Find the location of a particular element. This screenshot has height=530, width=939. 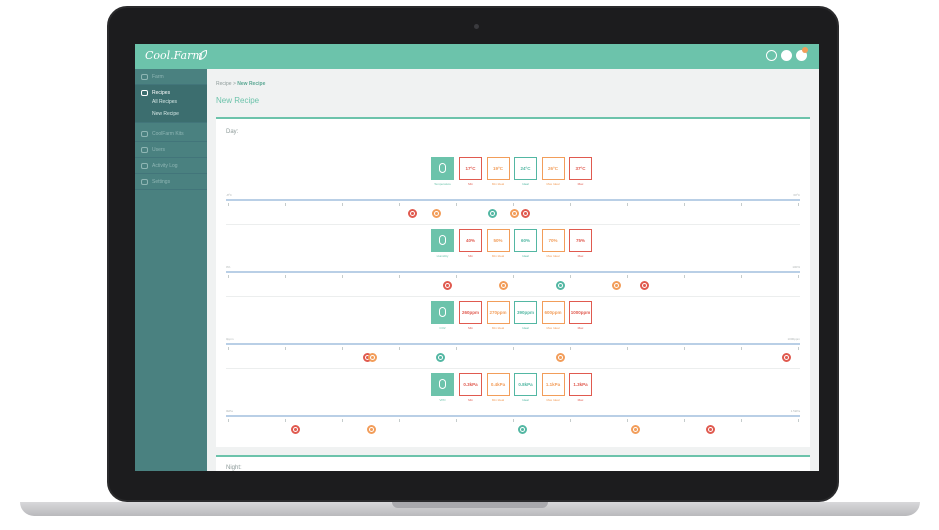

threshold-value-box: 1.1kPa is located at coordinates (553, 384).